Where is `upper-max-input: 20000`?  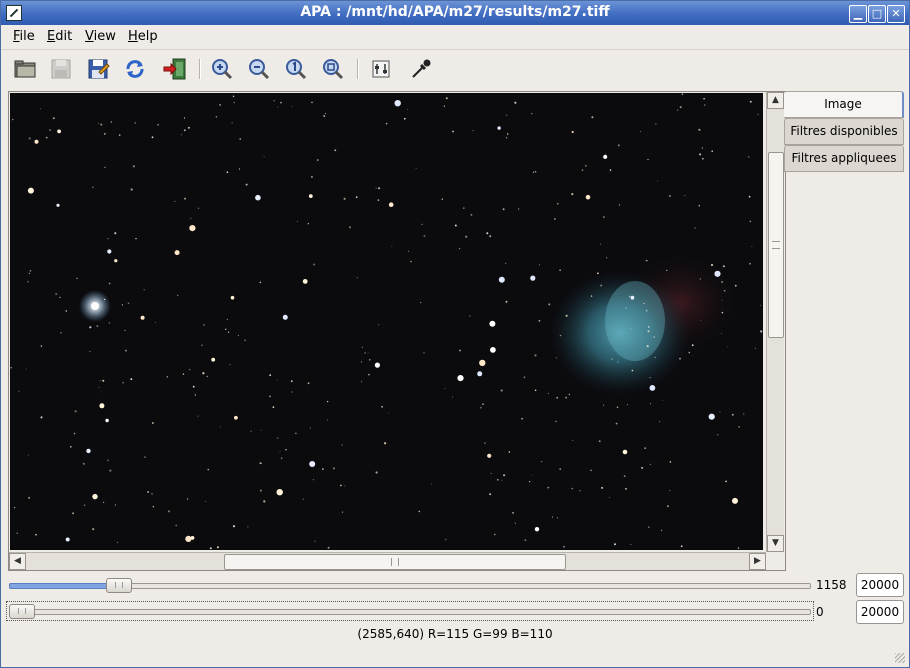 upper-max-input: 20000 is located at coordinates (880, 585).